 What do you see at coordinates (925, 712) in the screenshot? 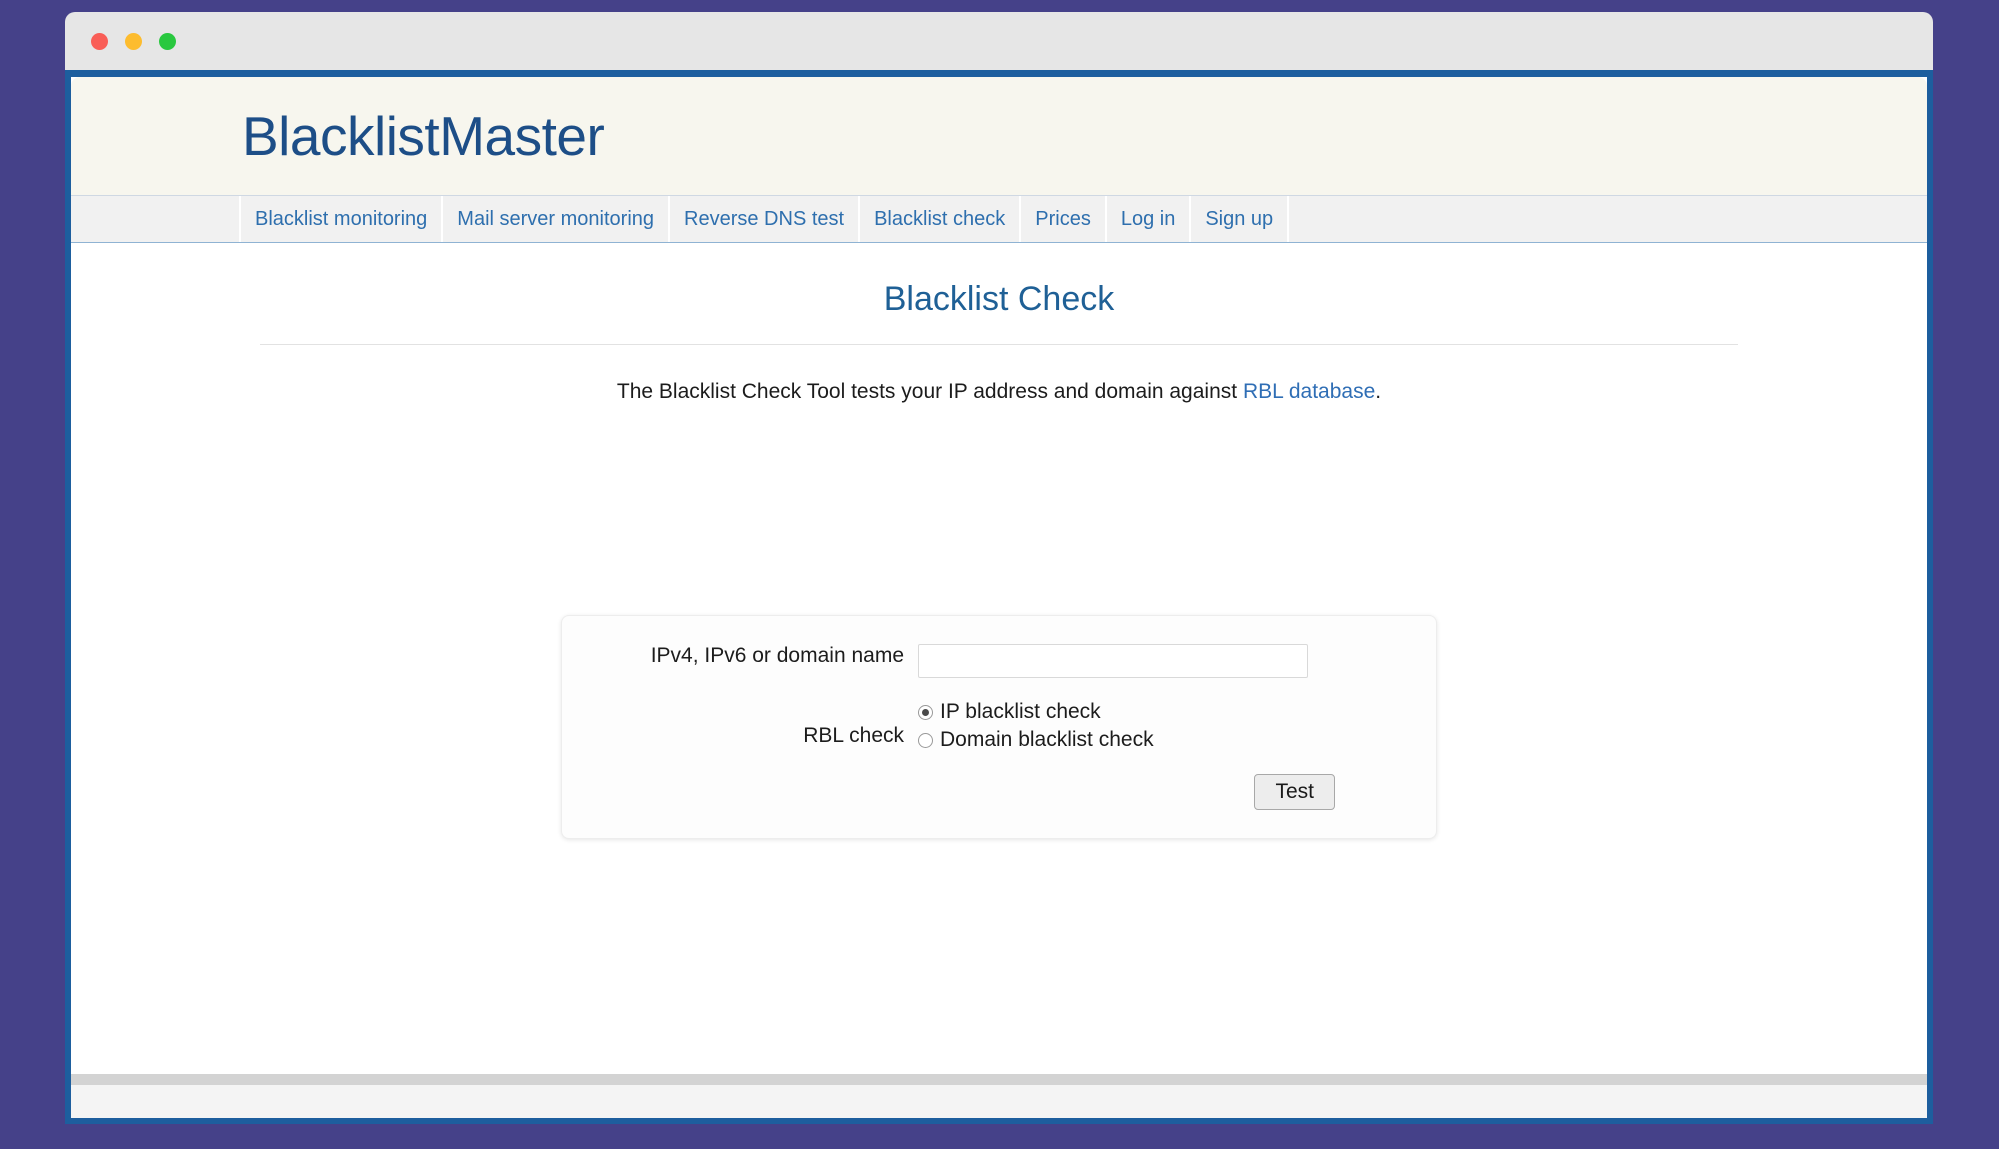
I see `radio-icon-selected` at bounding box center [925, 712].